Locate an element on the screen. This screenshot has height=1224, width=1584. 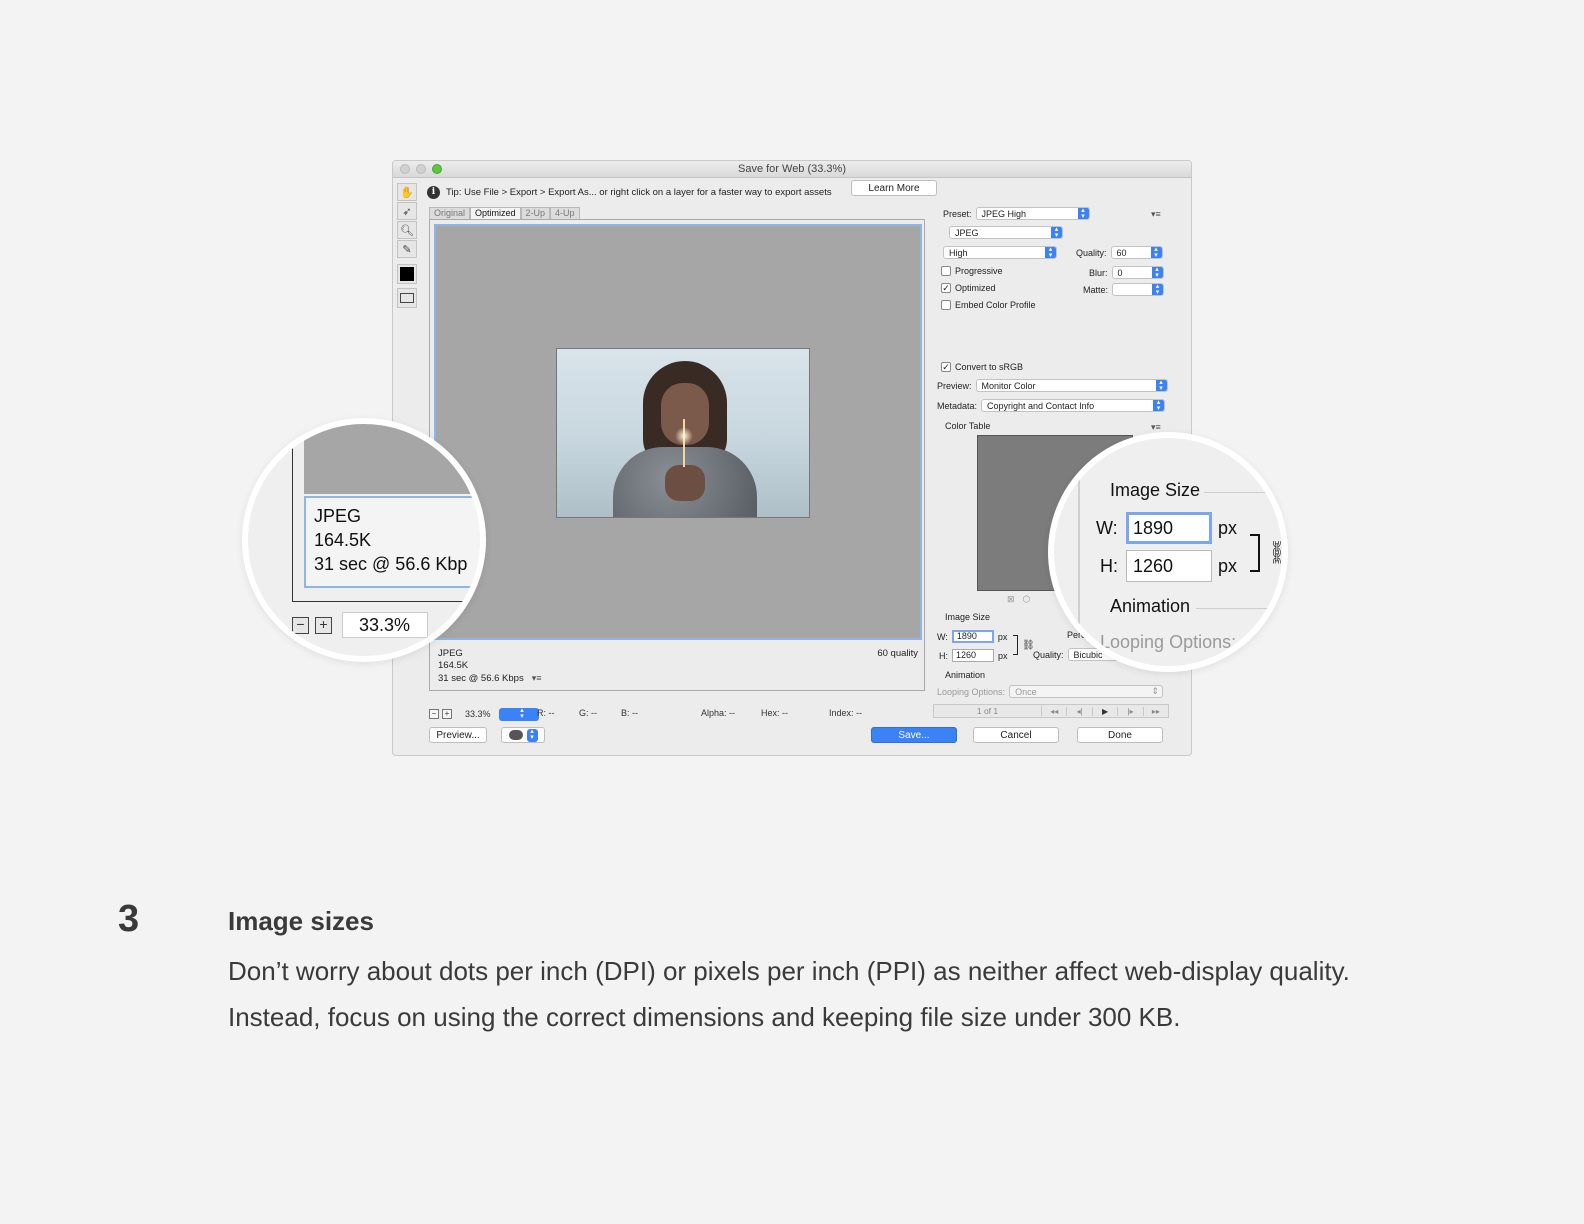
magnified-looping-options: Looping Options: is located at coordinates (1168, 642).